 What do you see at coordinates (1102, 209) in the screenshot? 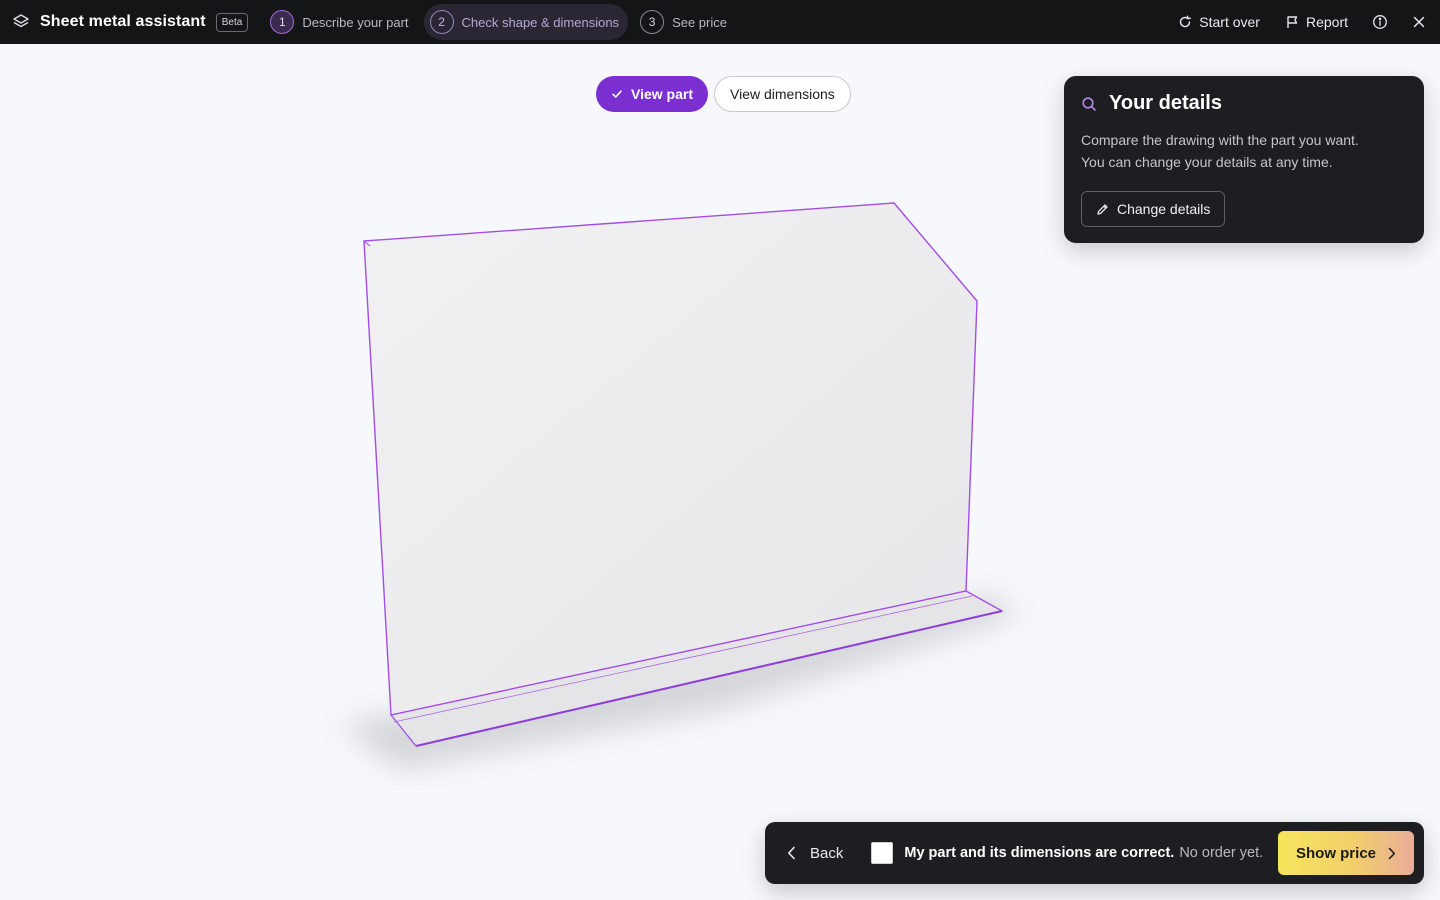
I see `pencil-icon` at bounding box center [1102, 209].